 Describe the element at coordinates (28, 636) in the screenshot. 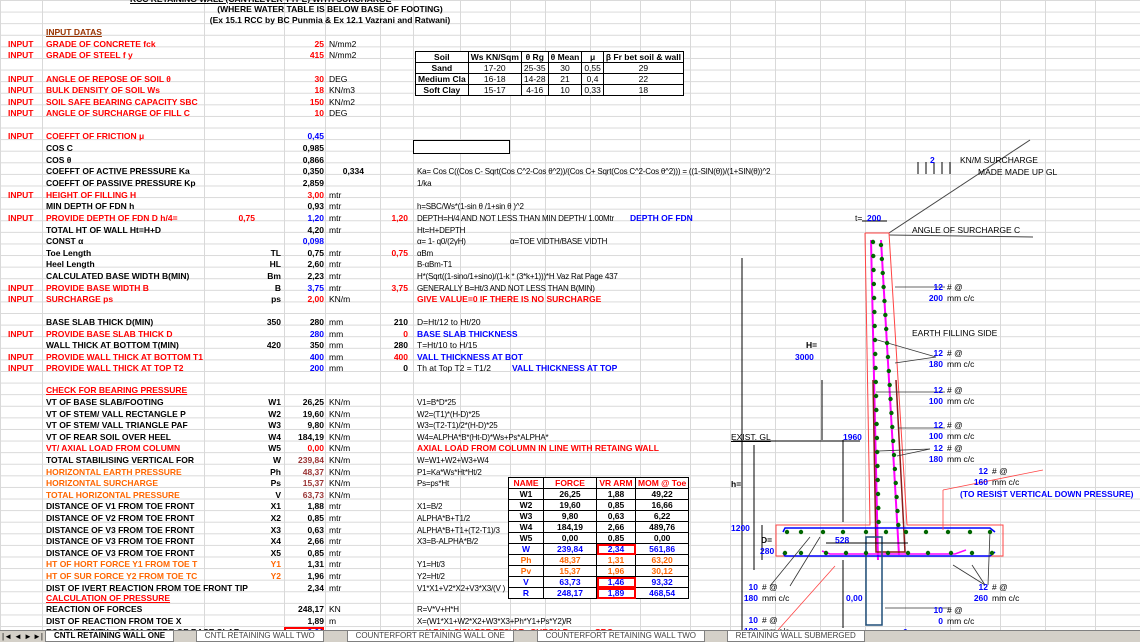

I see `next-sheet-button: ►` at that location.